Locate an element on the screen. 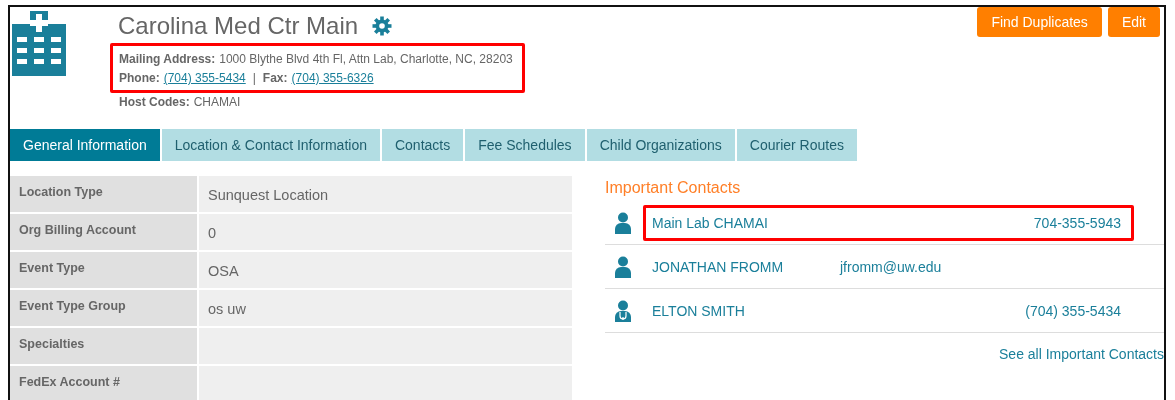  table-cell: Event Type Group is located at coordinates (103, 308).